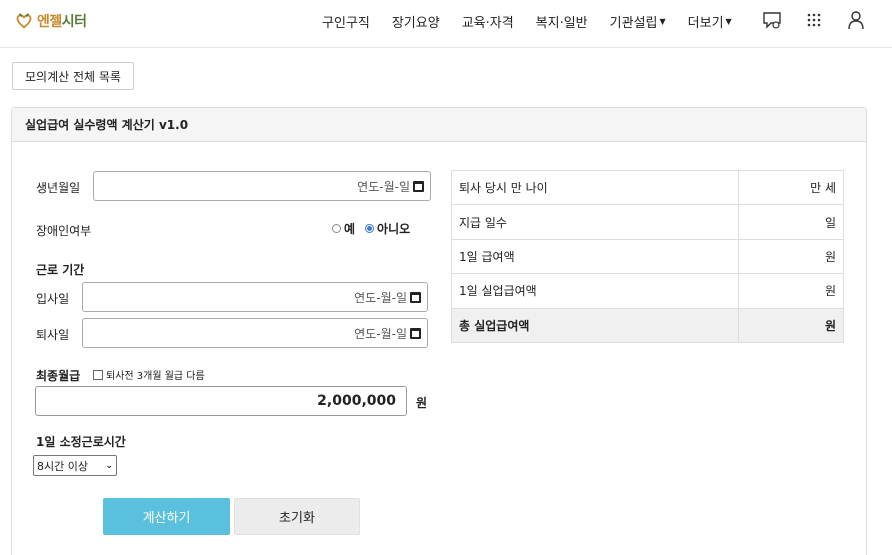 This screenshot has width=892, height=555. What do you see at coordinates (346, 21) in the screenshot?
I see `nav-item-jobs: 구인구직` at bounding box center [346, 21].